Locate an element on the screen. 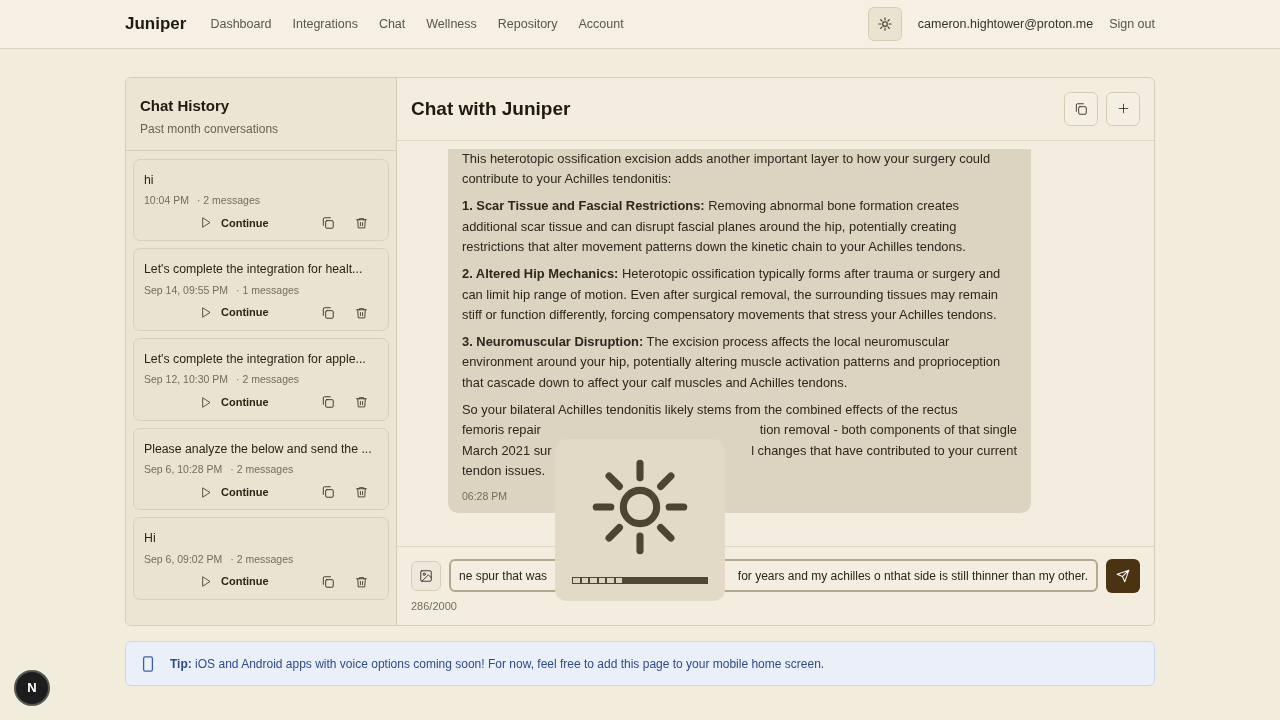 This screenshot has width=1280, height=720. nav-link: Chat is located at coordinates (392, 24).